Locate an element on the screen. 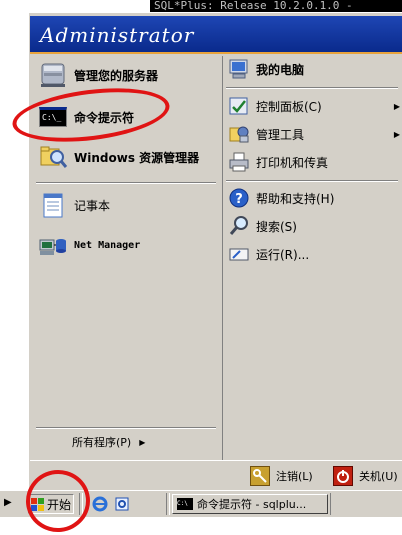  menu-item-label: 命令提示符 is located at coordinates (104, 117).